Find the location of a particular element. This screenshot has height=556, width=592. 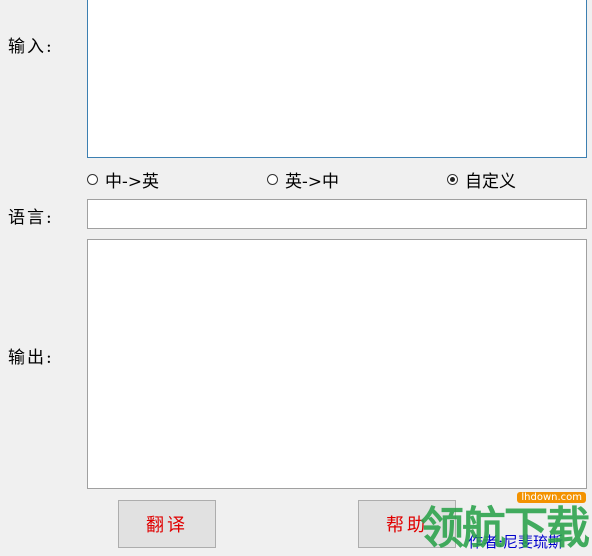

language-input is located at coordinates (337, 214).